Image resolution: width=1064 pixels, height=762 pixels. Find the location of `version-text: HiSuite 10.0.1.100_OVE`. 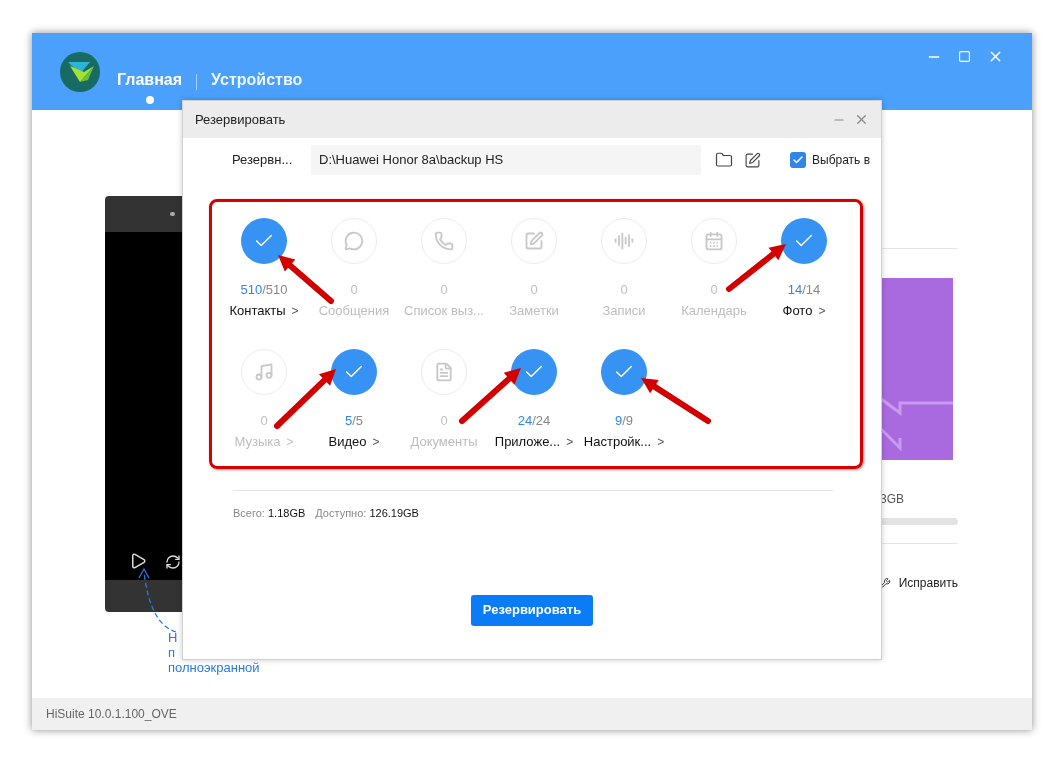

version-text: HiSuite 10.0.1.100_OVE is located at coordinates (111, 714).